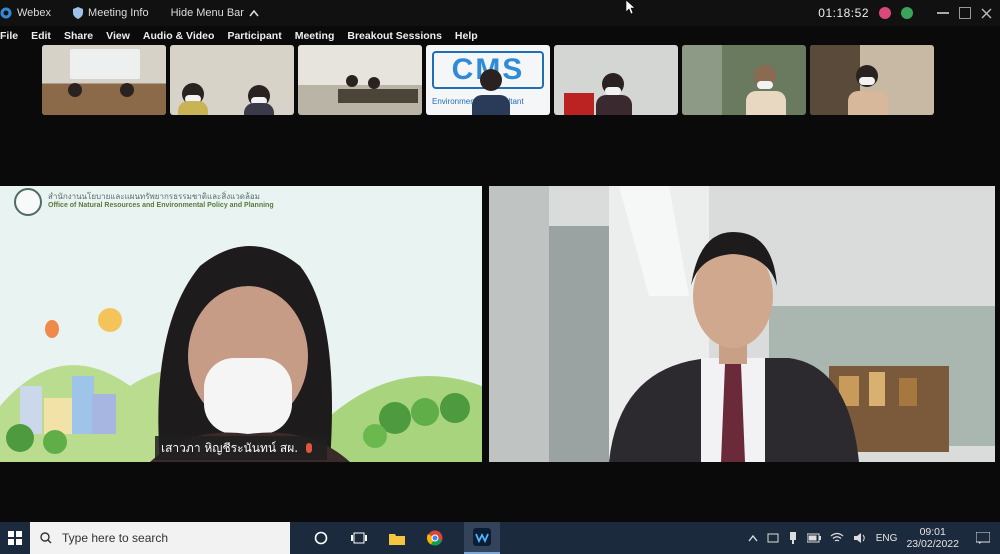 The width and height of the screenshot is (1000, 554). I want to click on speaker-name-label: เสาวภา หิญชีระนันทน์ สผ., so click(241, 448).